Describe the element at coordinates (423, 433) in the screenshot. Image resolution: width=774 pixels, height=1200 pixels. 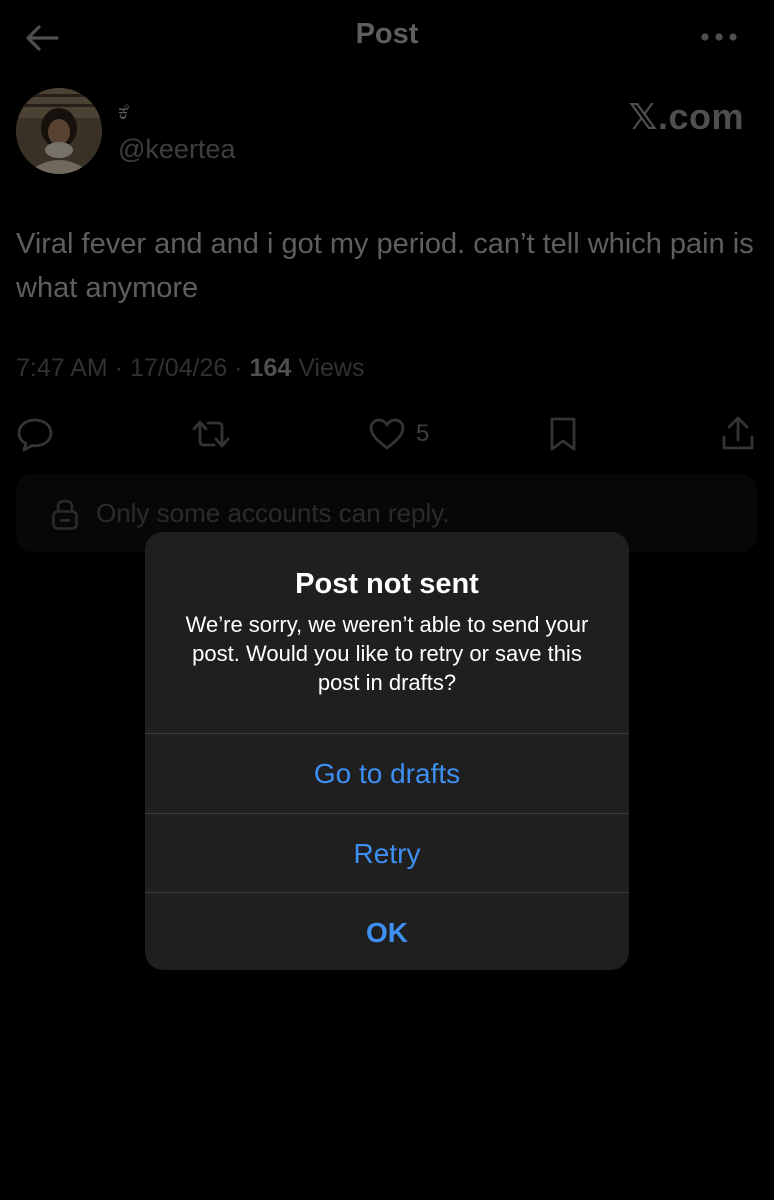
I see `like-count: 5` at that location.